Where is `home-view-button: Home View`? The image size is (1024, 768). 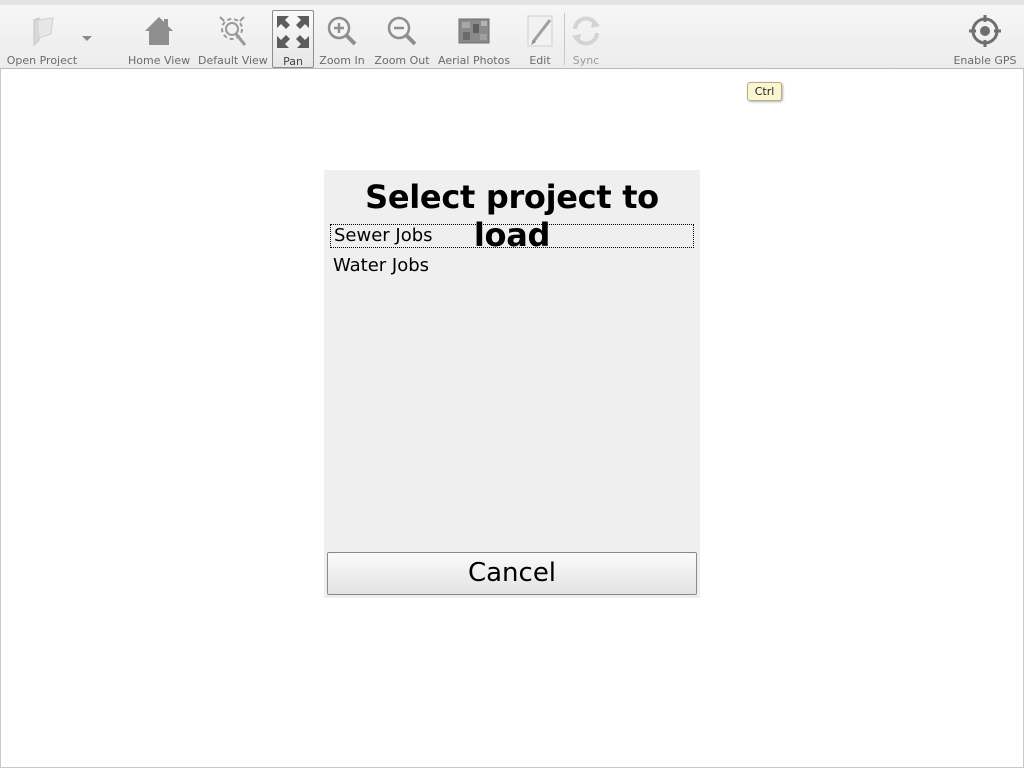
home-view-button: Home View is located at coordinates (159, 39).